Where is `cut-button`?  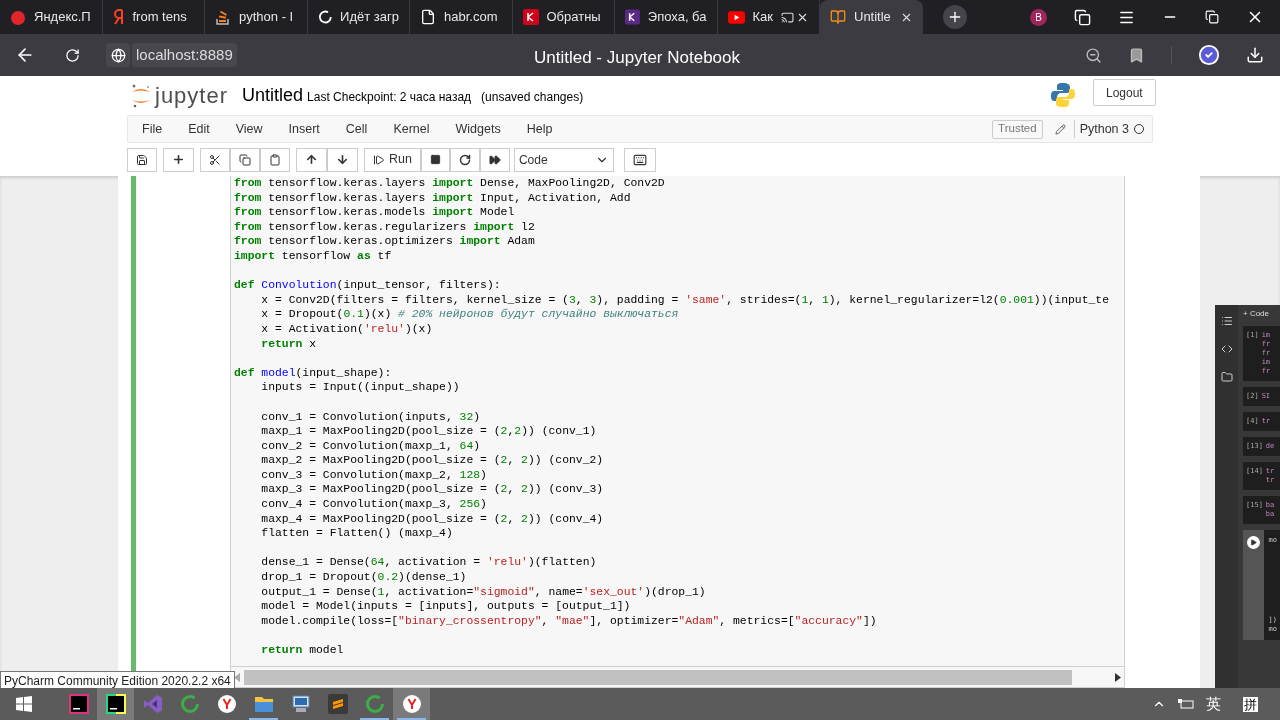
cut-button is located at coordinates (215, 159).